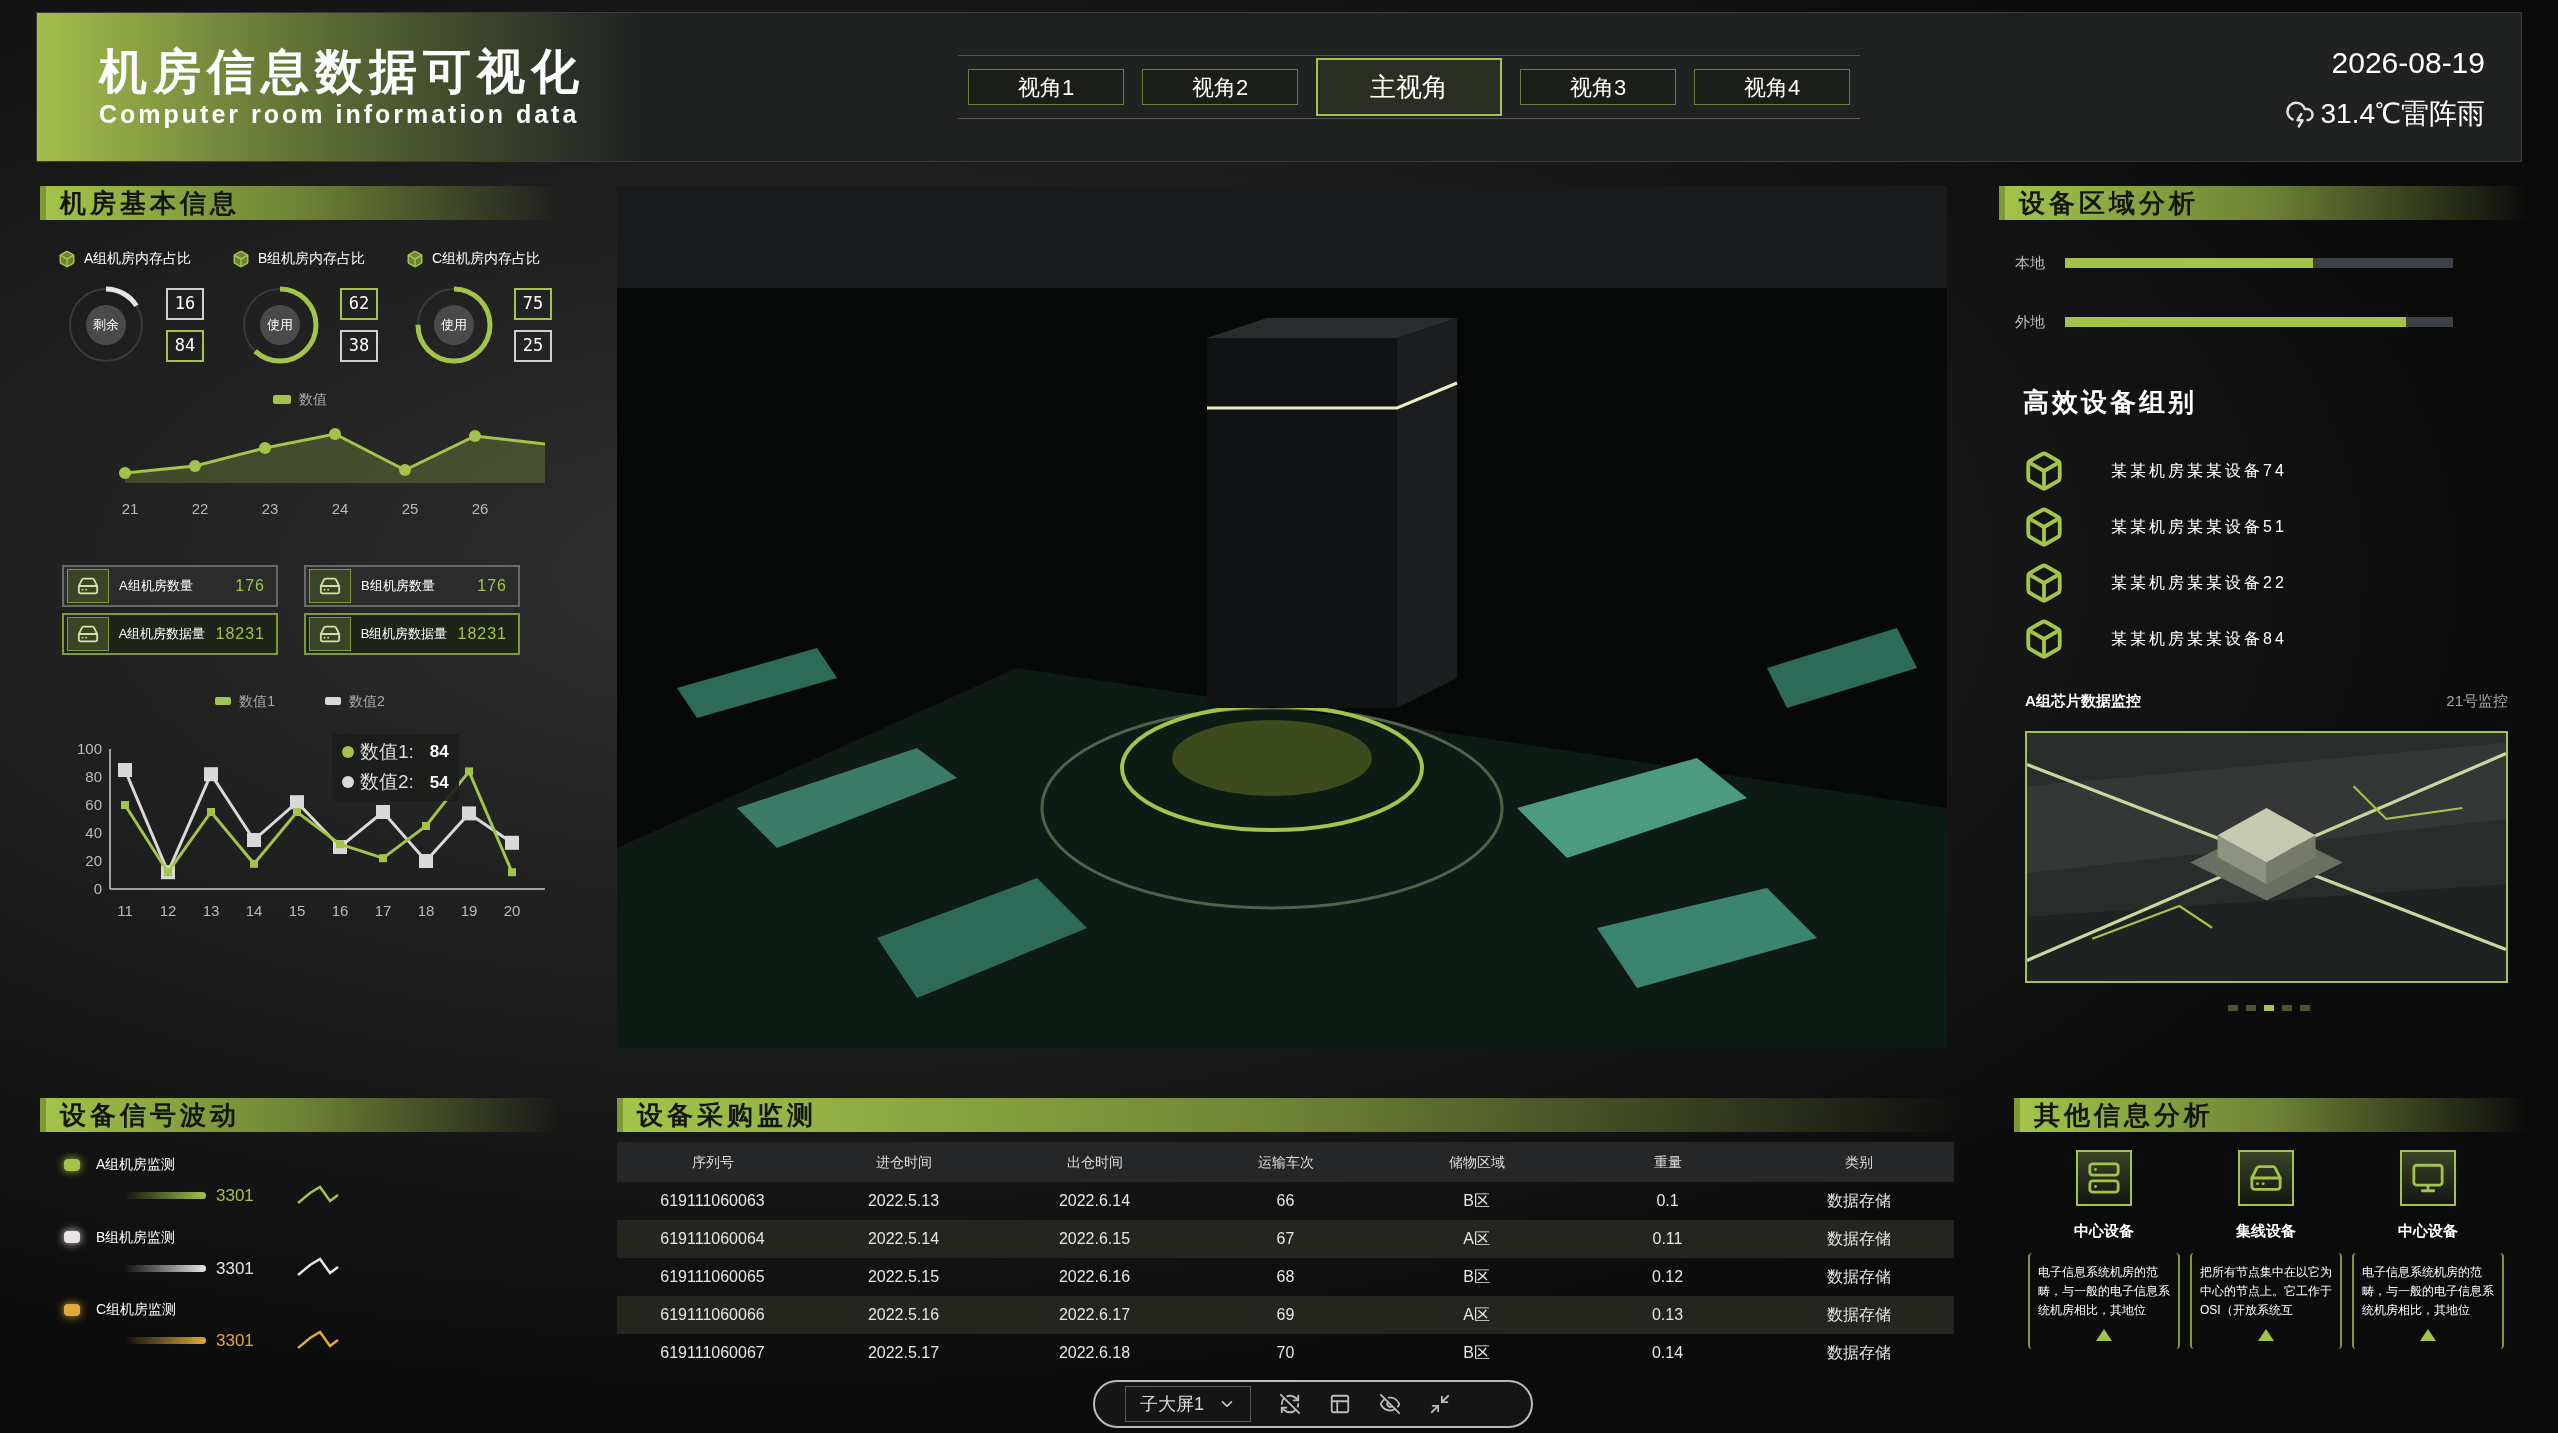 This screenshot has width=2558, height=1433. Describe the element at coordinates (2110, 402) in the screenshot. I see `group-heading: 高效设备组别` at that location.